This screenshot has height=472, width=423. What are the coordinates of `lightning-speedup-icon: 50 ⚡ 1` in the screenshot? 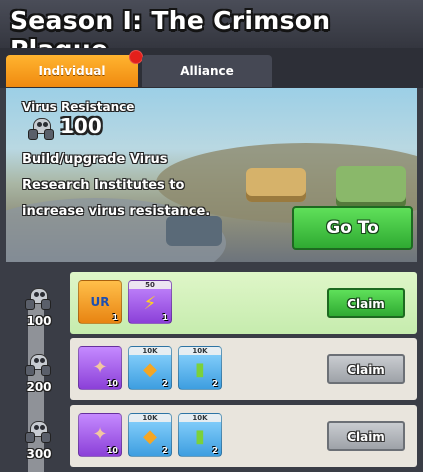 It's located at (150, 302).